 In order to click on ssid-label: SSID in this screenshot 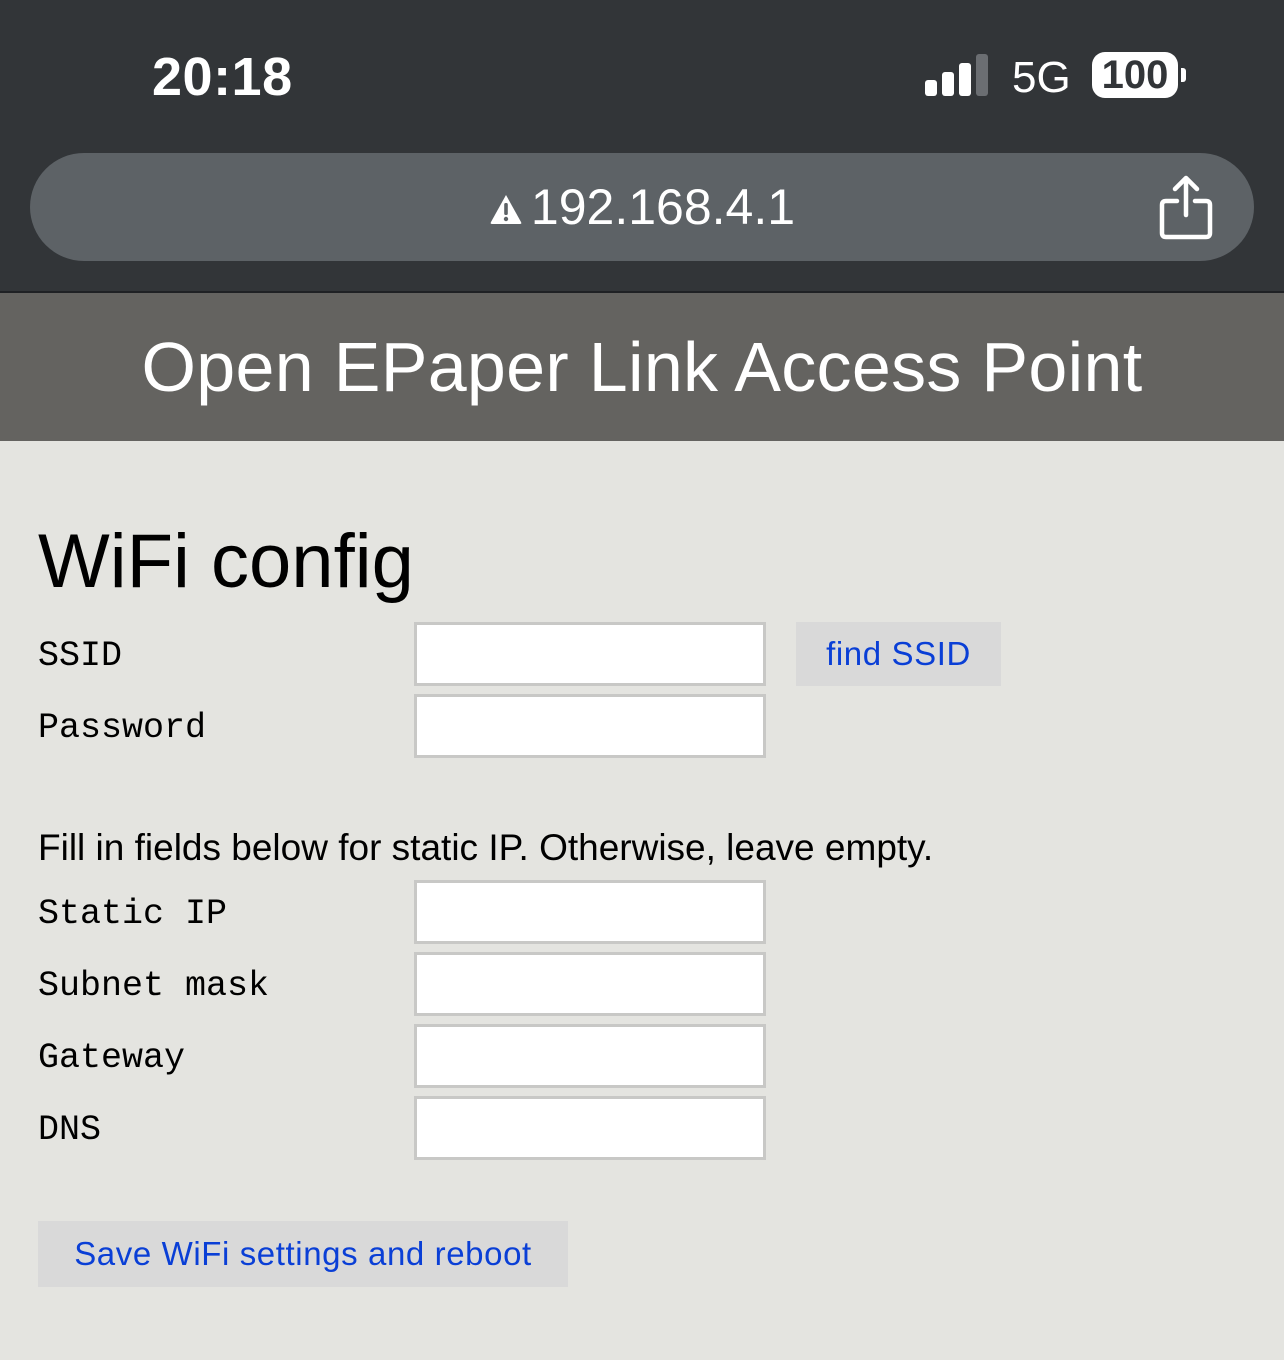, I will do `click(80, 656)`.